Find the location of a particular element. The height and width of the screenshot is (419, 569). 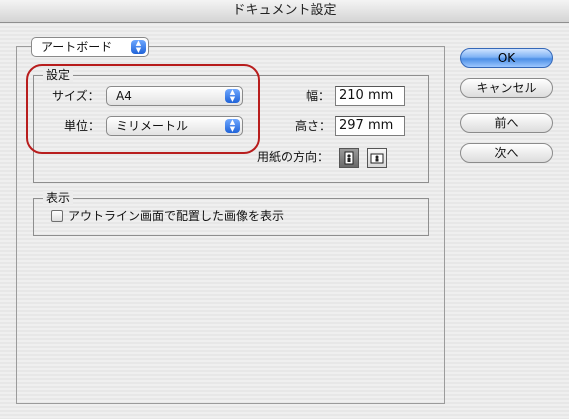

cancel-button: キャンセル is located at coordinates (506, 88).